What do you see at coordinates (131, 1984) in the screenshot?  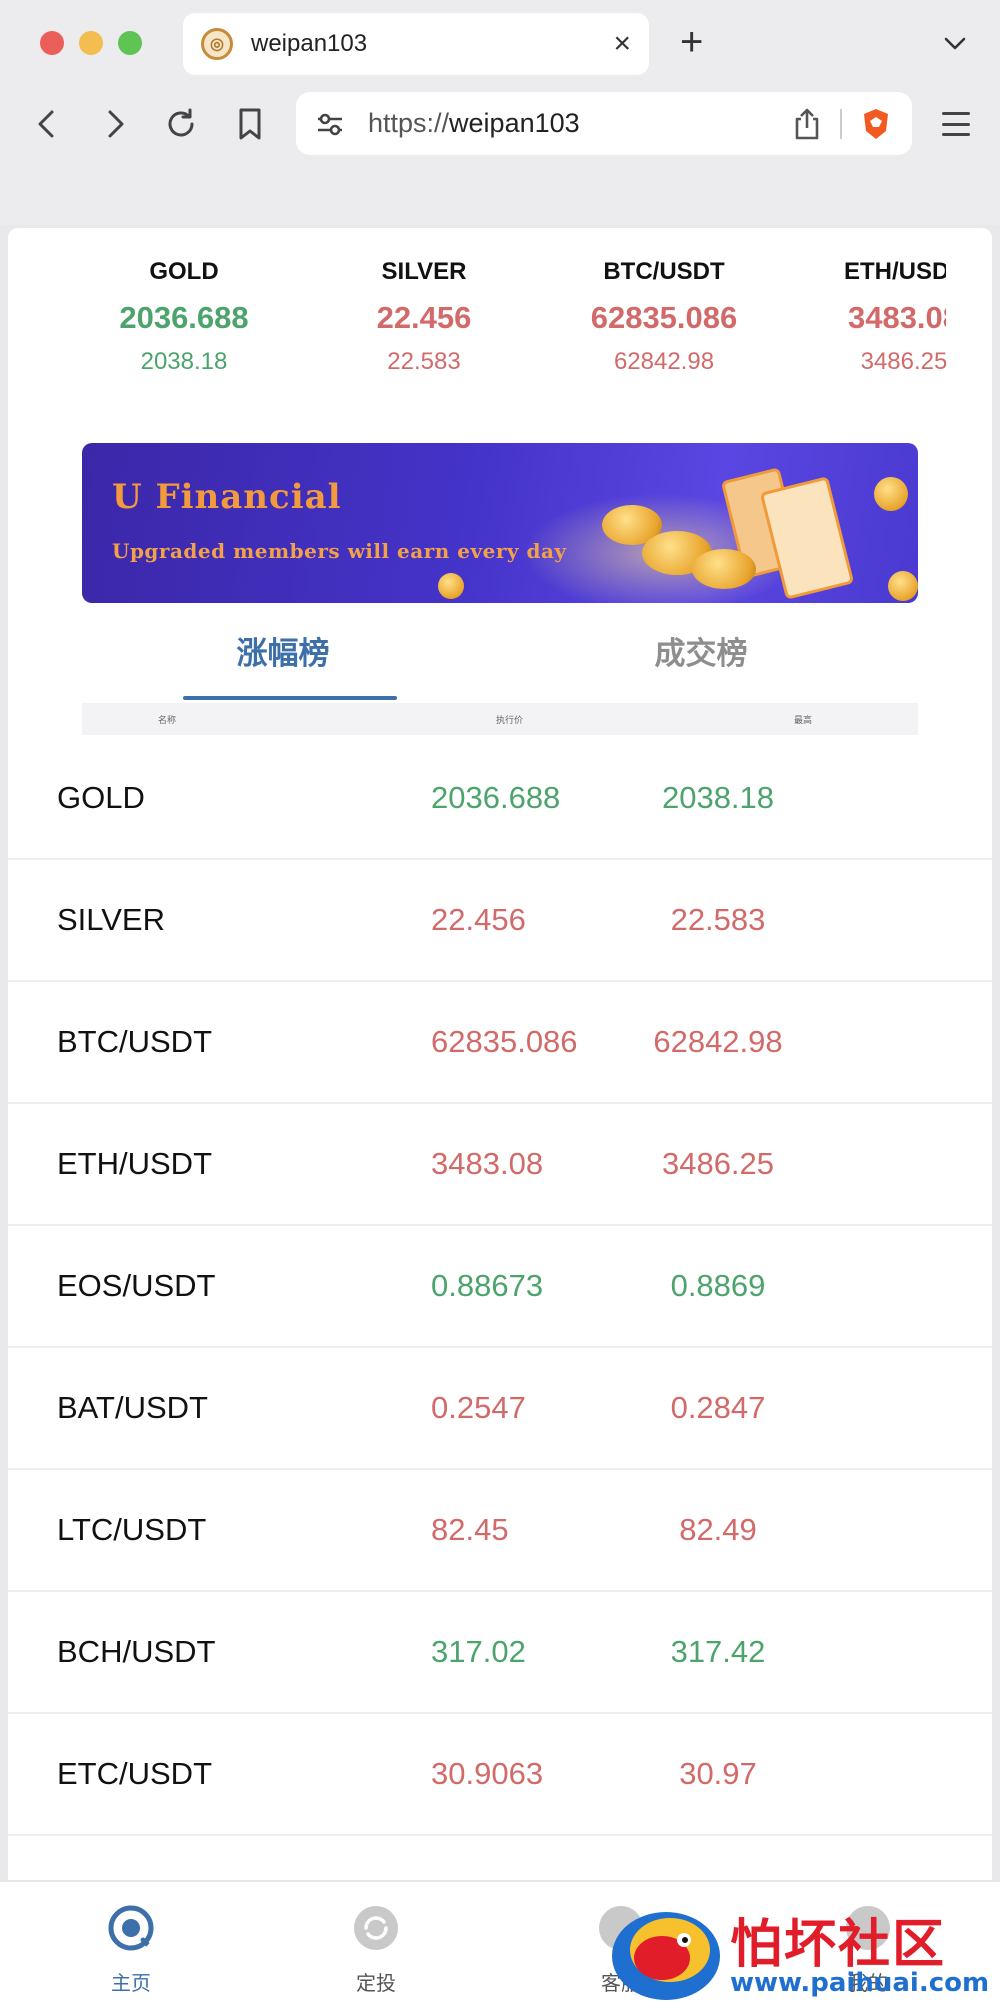 I see `nav-label: 主页` at bounding box center [131, 1984].